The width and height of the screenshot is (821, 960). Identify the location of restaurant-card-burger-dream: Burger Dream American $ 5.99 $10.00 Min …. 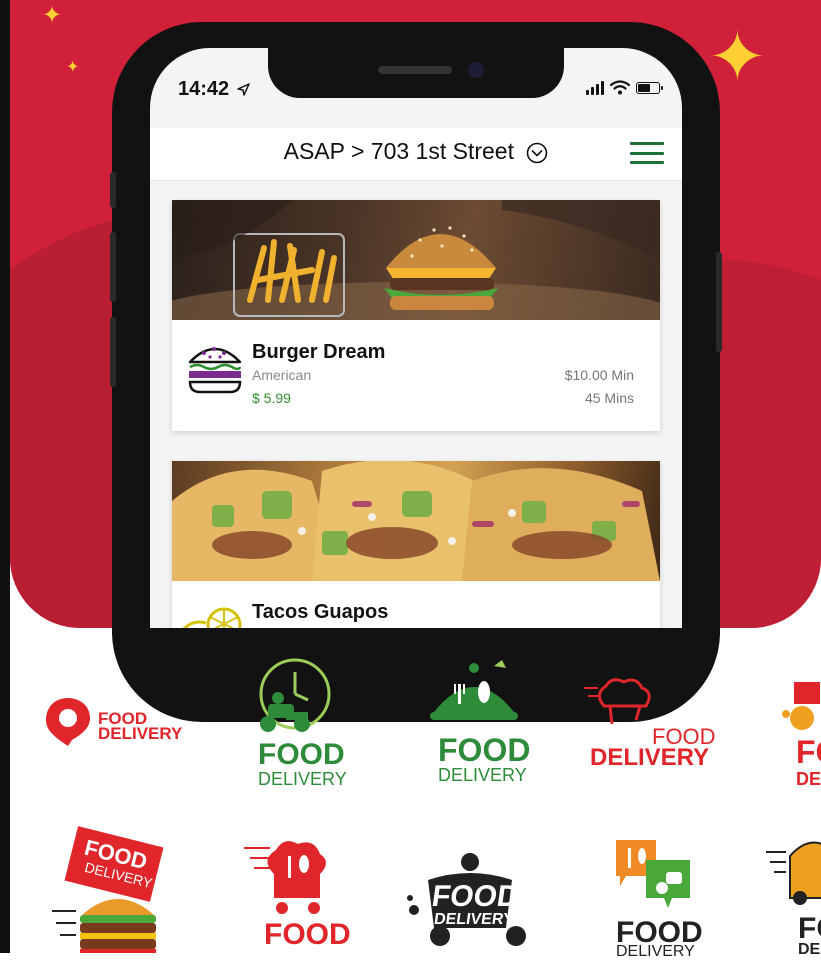
(416, 315).